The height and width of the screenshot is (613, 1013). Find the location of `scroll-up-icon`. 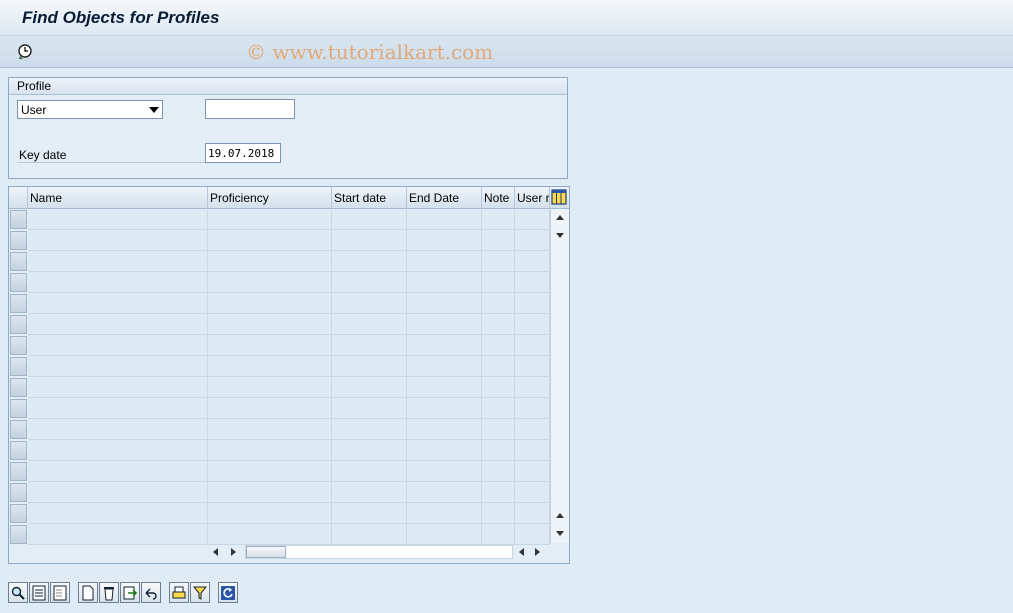

scroll-up-icon is located at coordinates (560, 217).